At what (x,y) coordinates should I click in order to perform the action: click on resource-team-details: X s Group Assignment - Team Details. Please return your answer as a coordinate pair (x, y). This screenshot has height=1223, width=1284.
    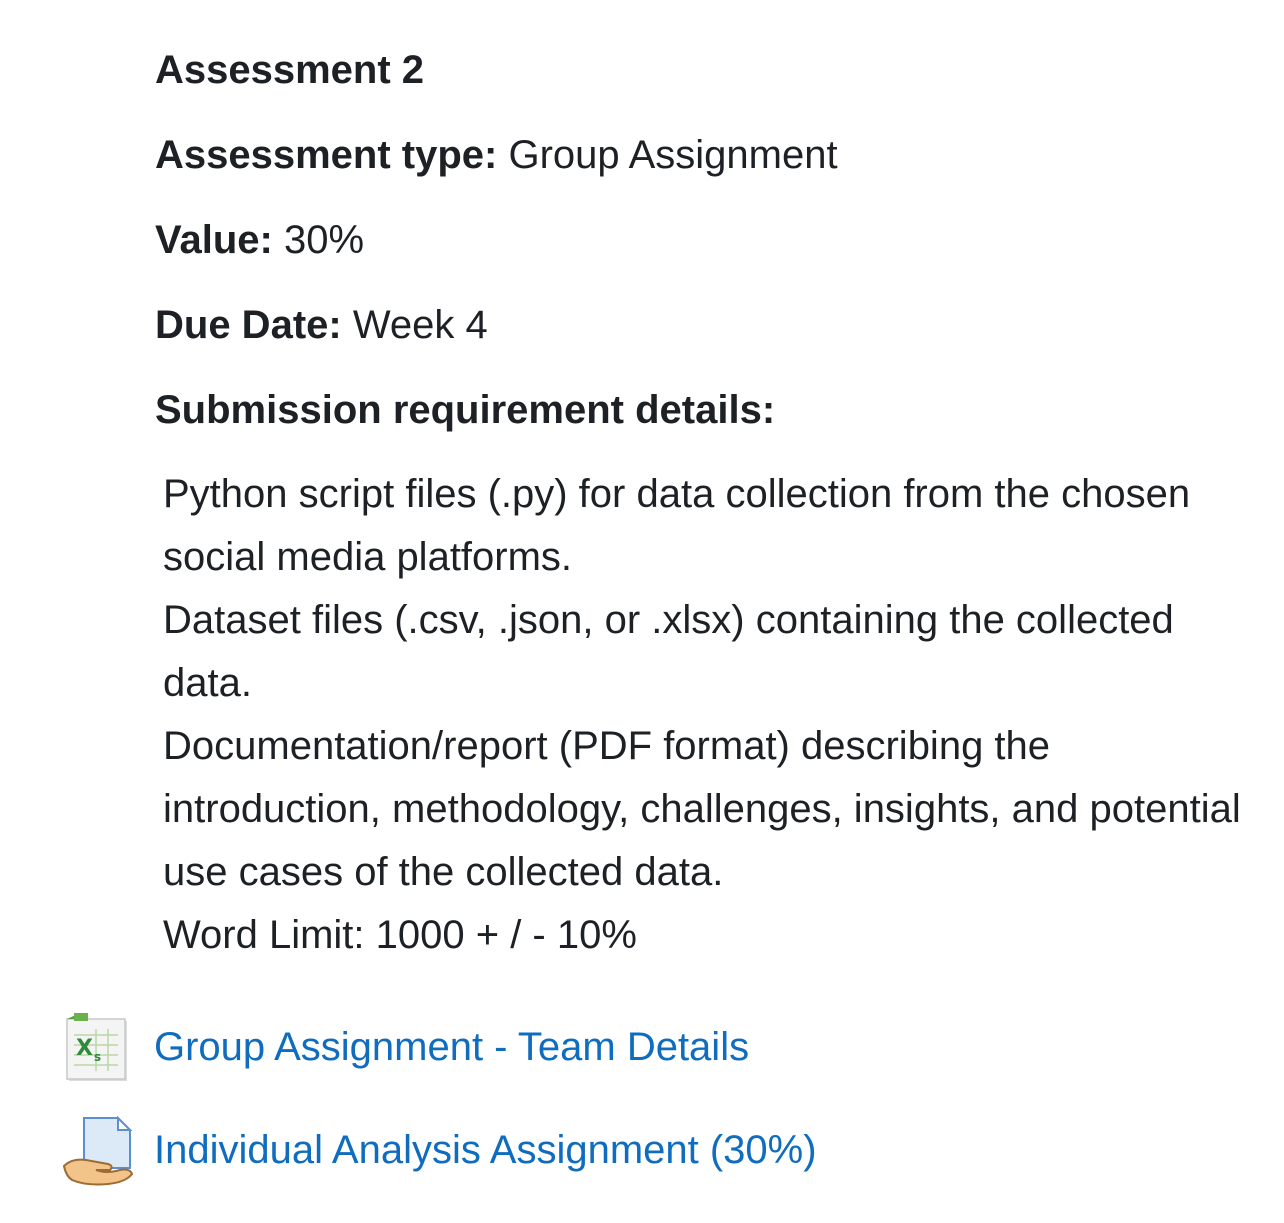
    Looking at the image, I should click on (405, 1047).